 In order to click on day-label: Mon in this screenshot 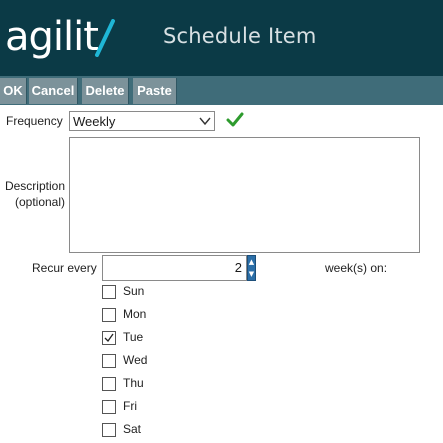, I will do `click(135, 314)`.